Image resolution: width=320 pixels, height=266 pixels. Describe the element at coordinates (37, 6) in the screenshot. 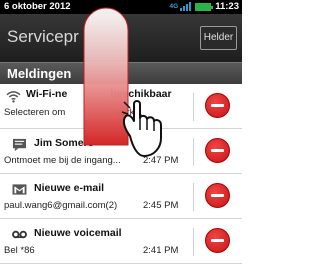

I see `status-date: 6 oktober 2012` at that location.